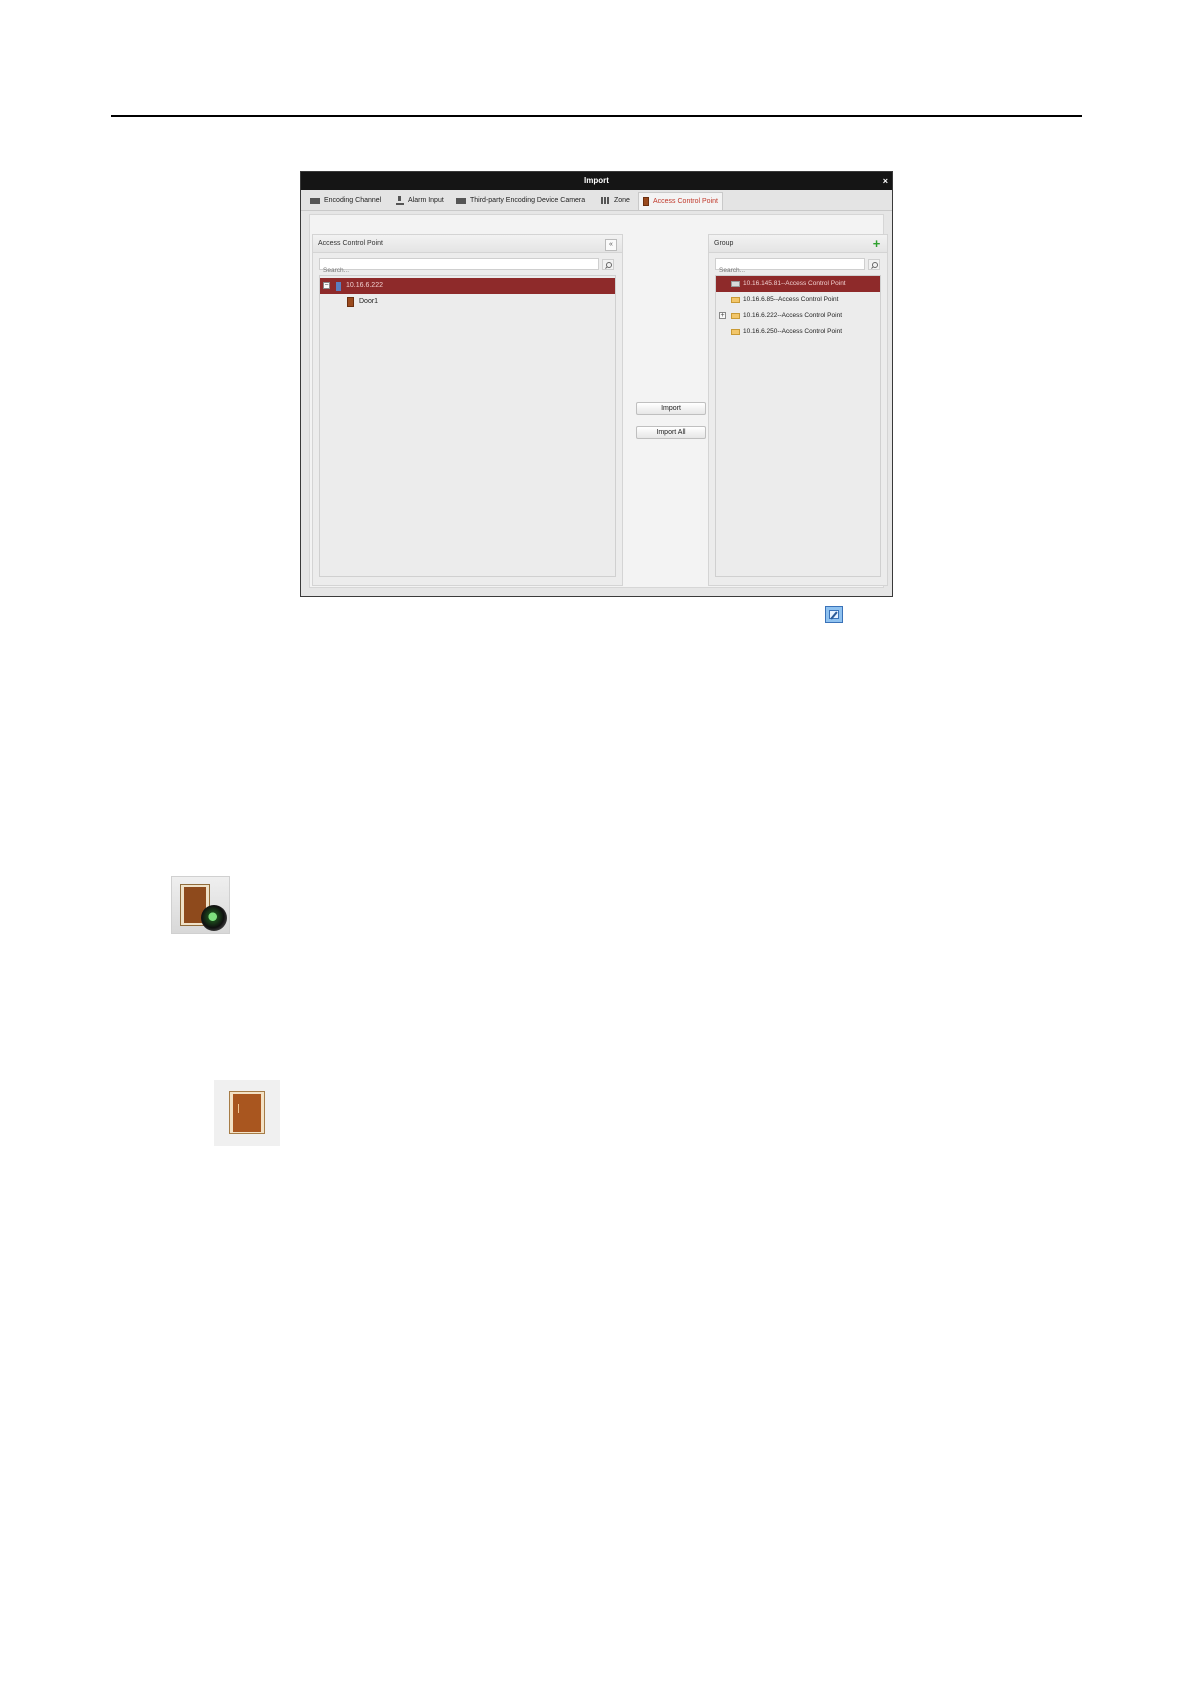 Image resolution: width=1191 pixels, height=1684 pixels. What do you see at coordinates (350, 243) in the screenshot?
I see `panel-title: Access Control Point` at bounding box center [350, 243].